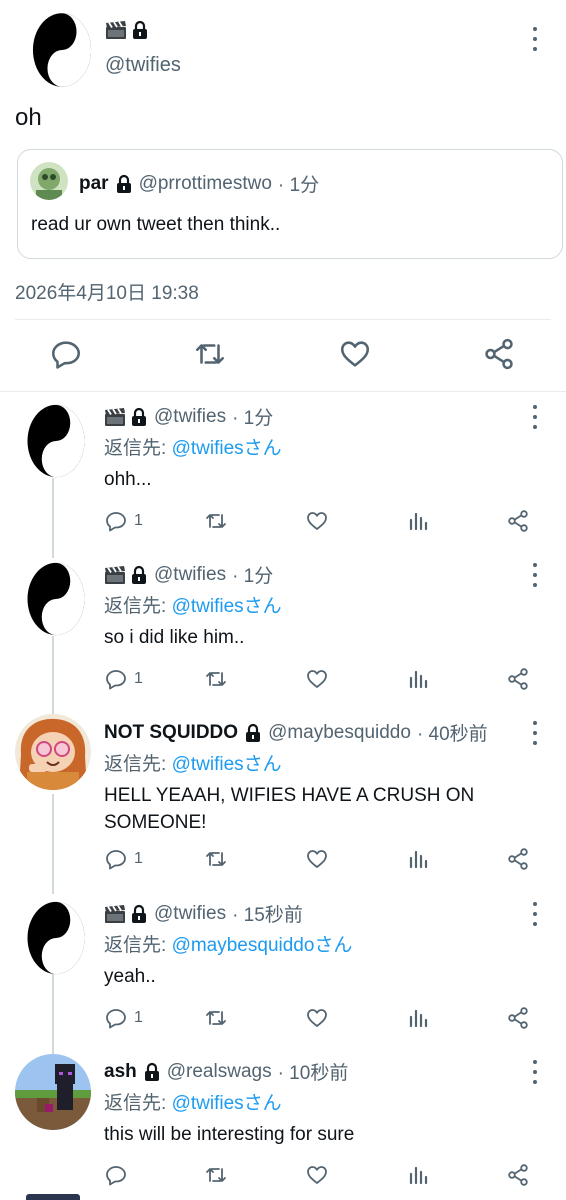 The width and height of the screenshot is (566, 1200). I want to click on timestamp: 2026年4月10日 19:38, so click(107, 293).